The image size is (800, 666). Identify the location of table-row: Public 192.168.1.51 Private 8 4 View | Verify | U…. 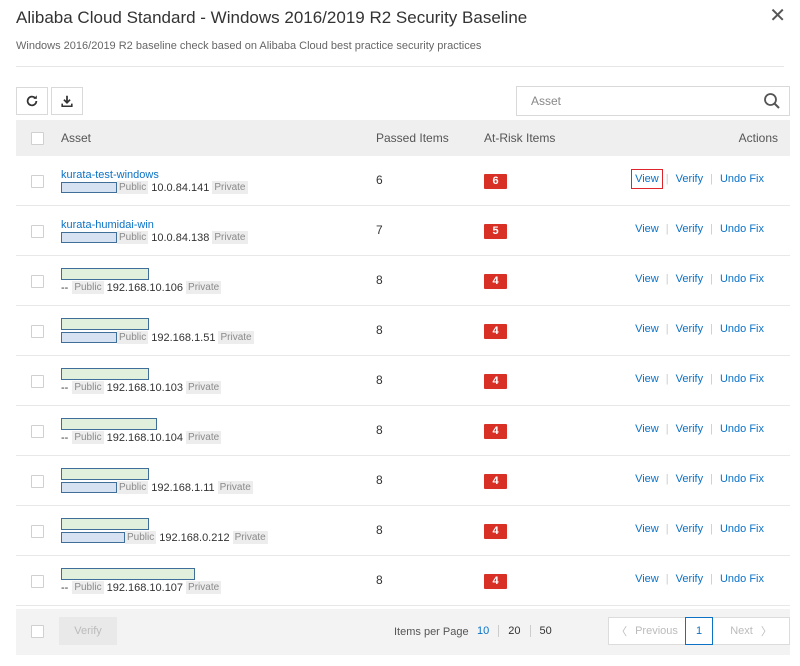
(403, 331).